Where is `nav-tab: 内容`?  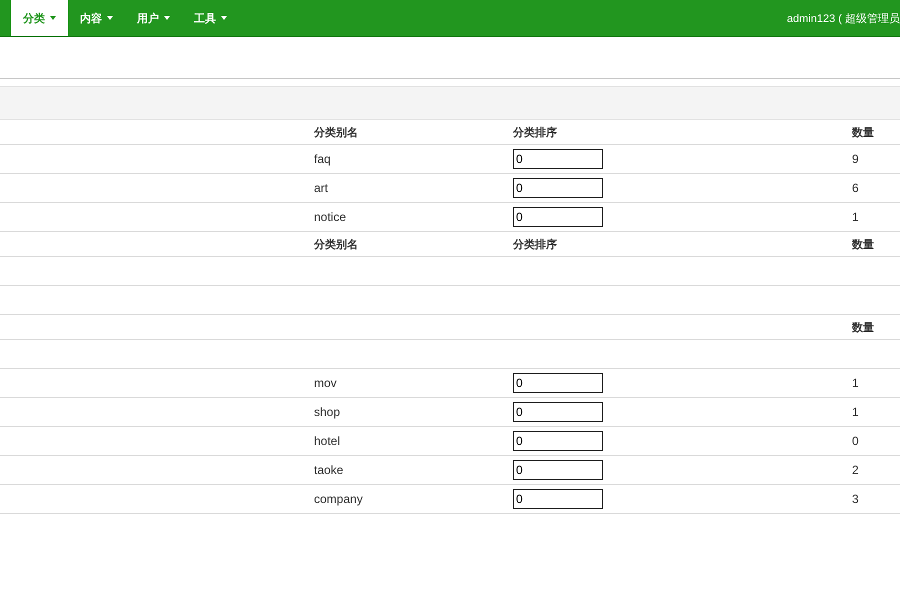
nav-tab: 内容 is located at coordinates (96, 18).